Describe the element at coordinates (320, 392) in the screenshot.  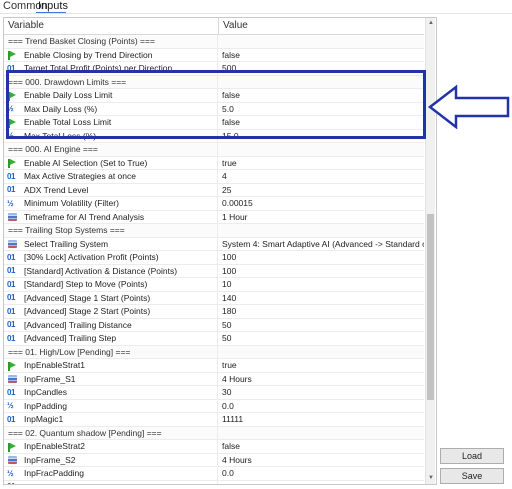
I see `value-cell: 30` at that location.